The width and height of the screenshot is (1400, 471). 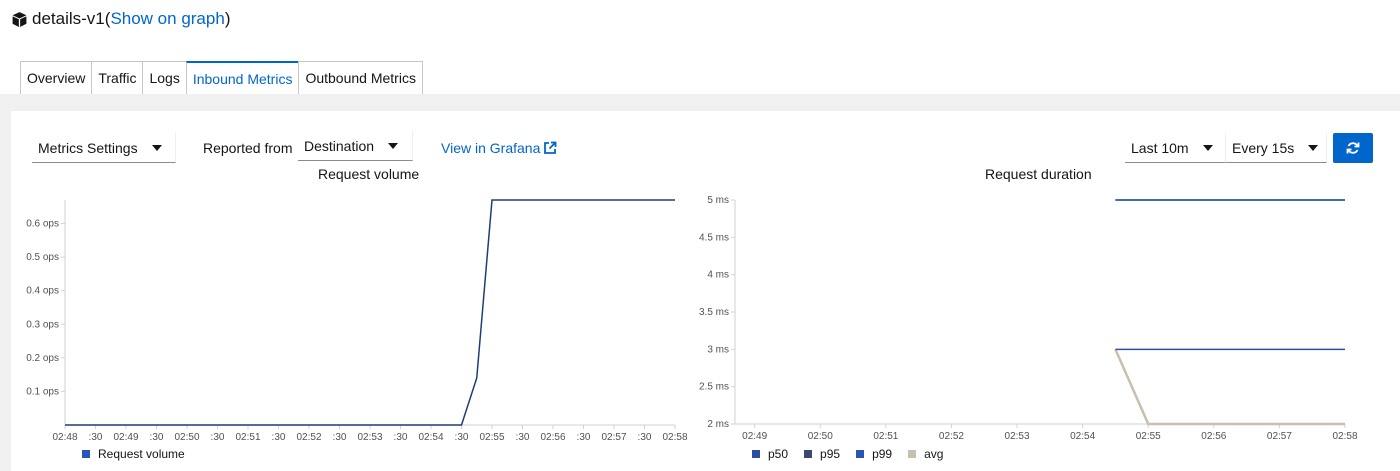 What do you see at coordinates (42, 224) in the screenshot?
I see `y-tick-label: 0.6 ops` at bounding box center [42, 224].